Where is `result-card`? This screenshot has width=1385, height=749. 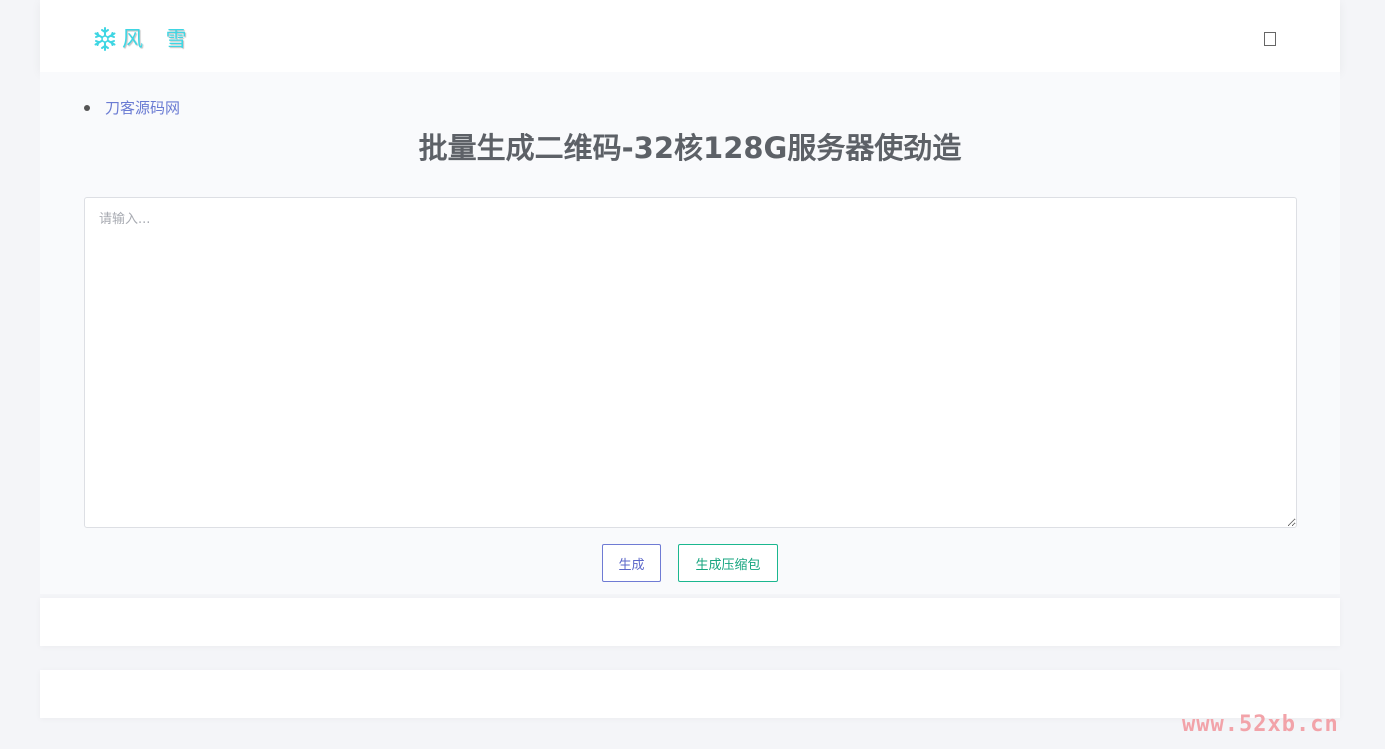
result-card is located at coordinates (690, 622).